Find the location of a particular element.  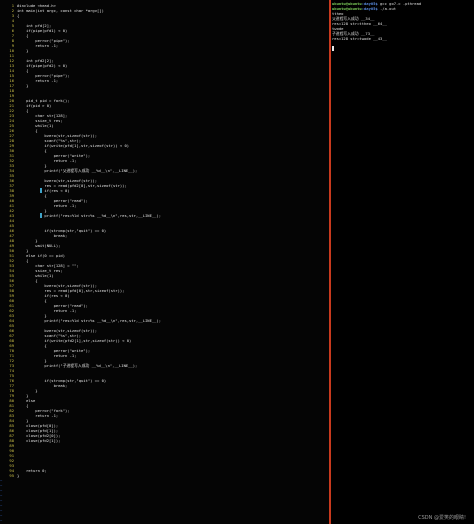

terminal-cursor is located at coordinates (333, 48).